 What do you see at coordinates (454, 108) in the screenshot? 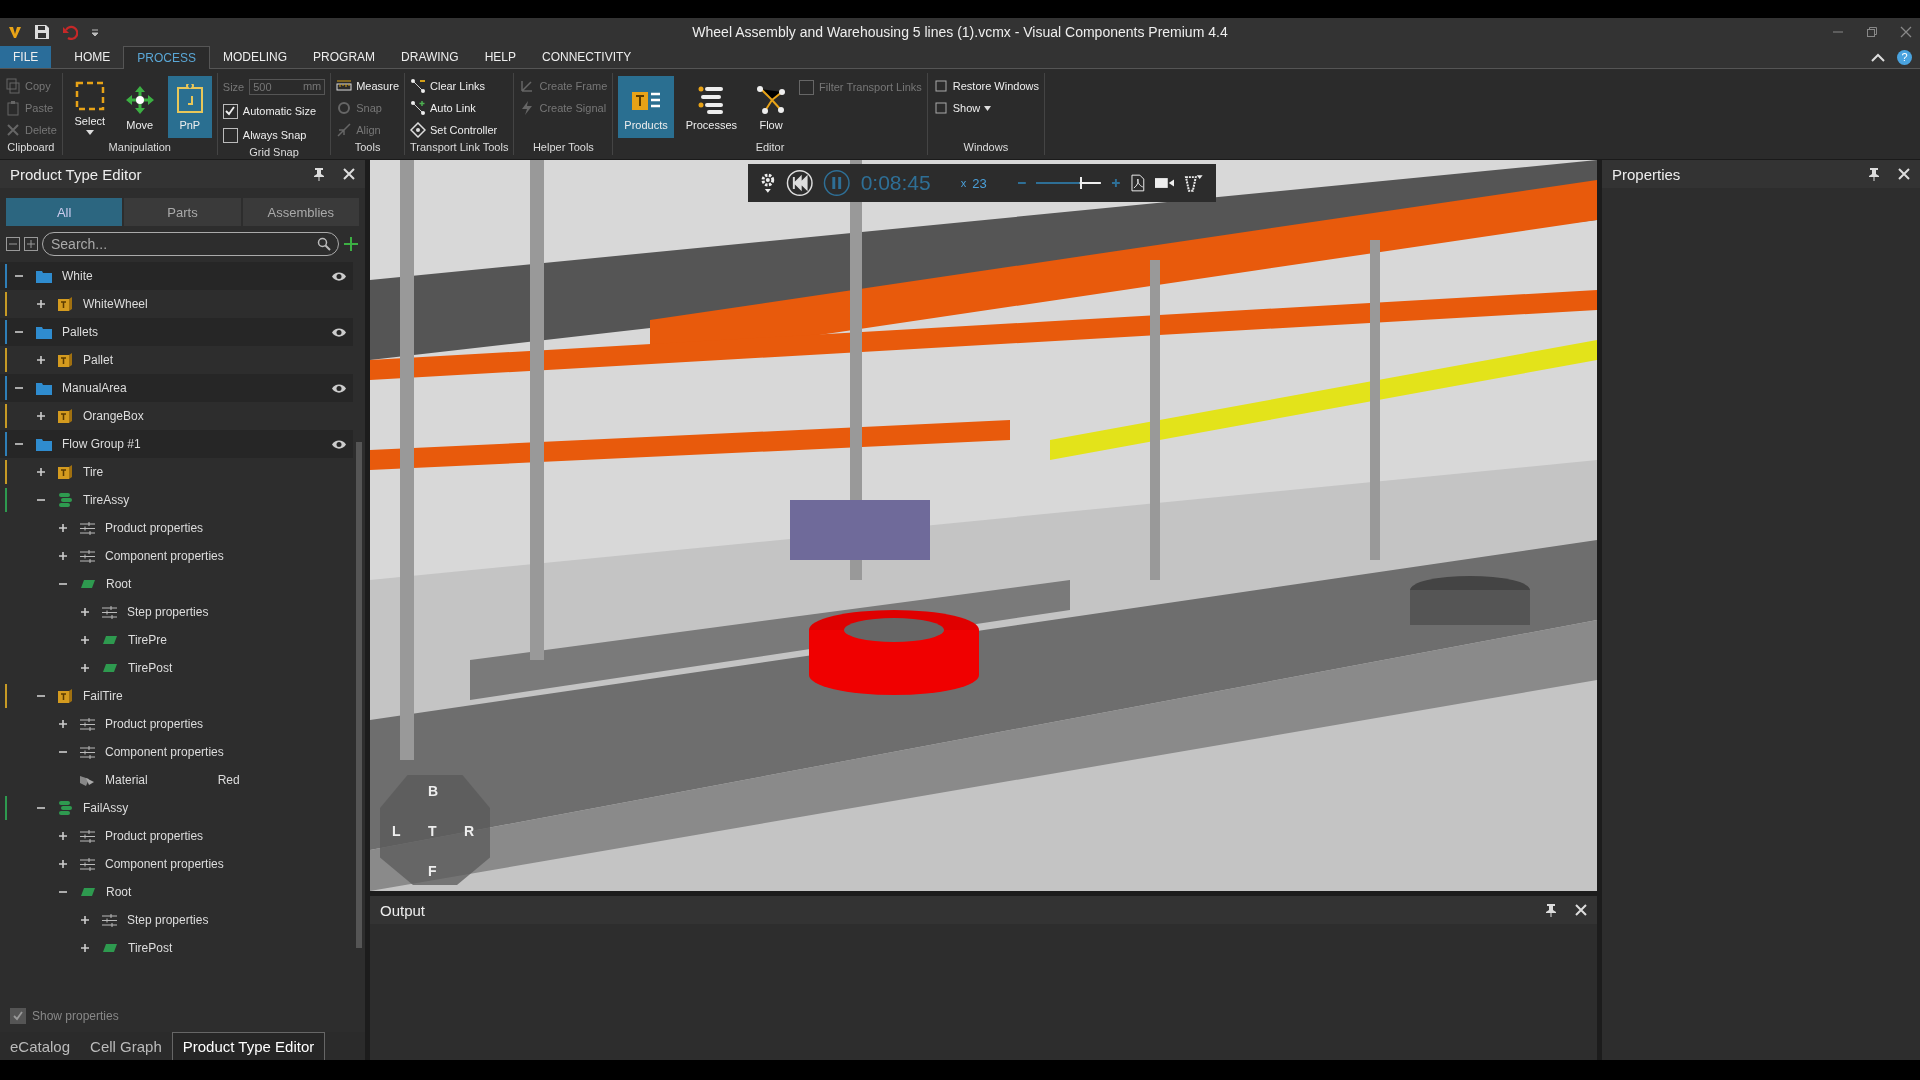
I see `ribbon-button: Auto Link` at bounding box center [454, 108].